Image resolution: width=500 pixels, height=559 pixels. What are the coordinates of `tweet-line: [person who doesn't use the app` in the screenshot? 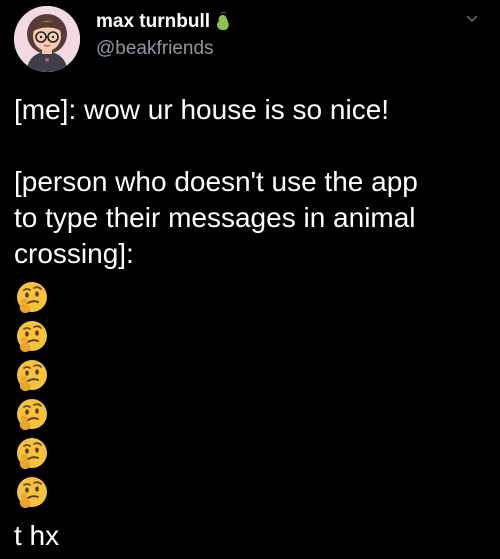 It's located at (216, 181).